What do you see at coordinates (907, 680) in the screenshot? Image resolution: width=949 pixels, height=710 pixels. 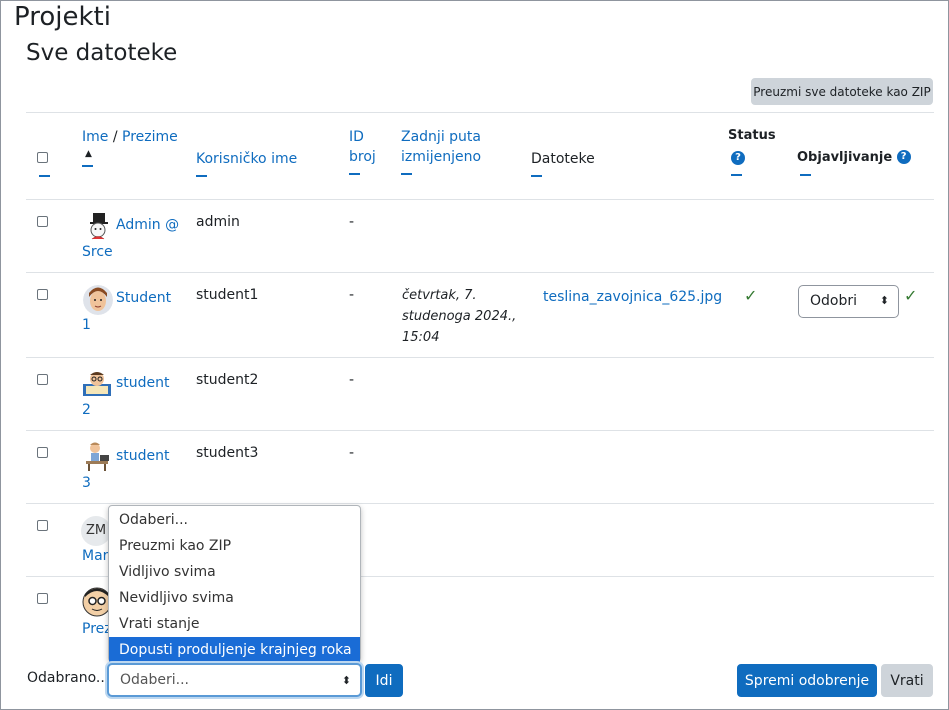 I see `revert-button: Vrati` at bounding box center [907, 680].